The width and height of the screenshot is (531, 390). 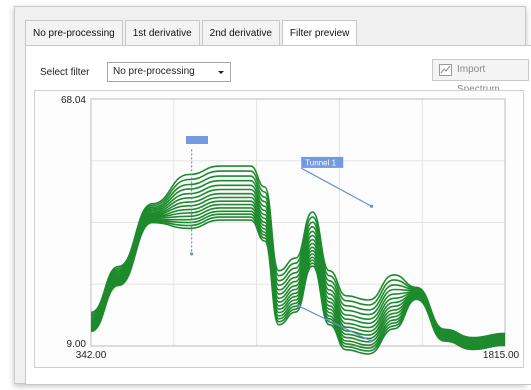 I want to click on tunnel-1-segment, so click(x=336, y=187).